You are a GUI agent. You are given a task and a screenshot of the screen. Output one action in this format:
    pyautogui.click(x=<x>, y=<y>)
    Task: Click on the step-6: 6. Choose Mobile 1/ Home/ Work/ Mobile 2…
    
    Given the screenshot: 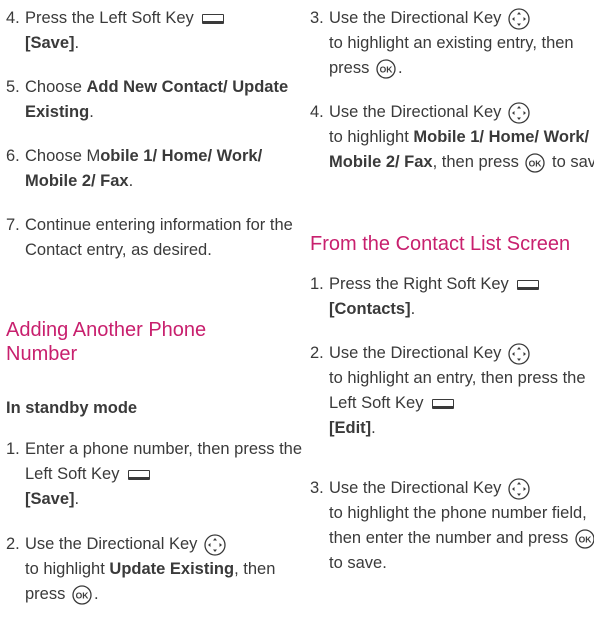 What is the action you would take?
    pyautogui.click(x=146, y=169)
    